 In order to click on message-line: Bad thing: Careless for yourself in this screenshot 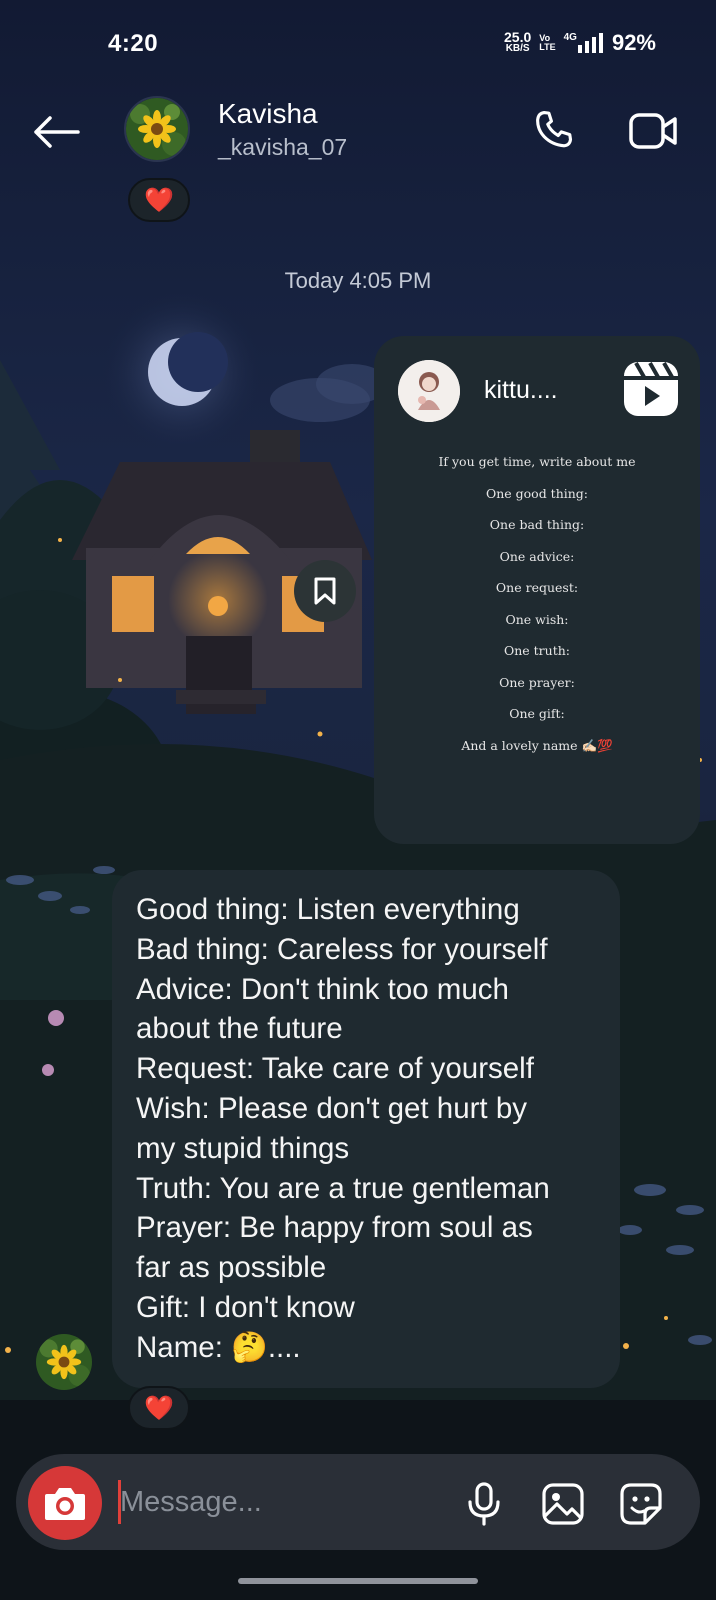, I will do `click(342, 949)`.